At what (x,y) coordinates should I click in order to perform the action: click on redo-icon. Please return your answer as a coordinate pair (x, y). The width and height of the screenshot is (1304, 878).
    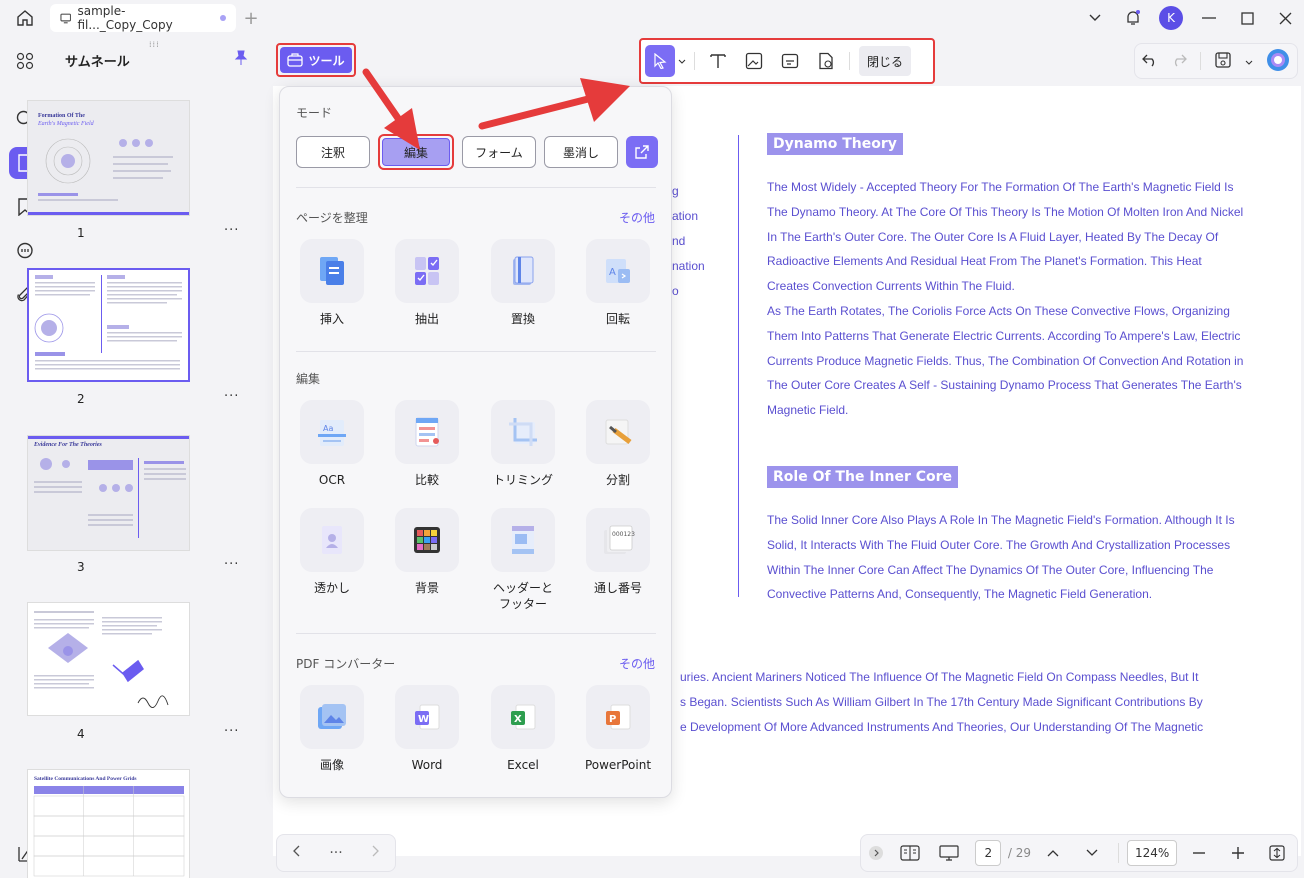
    Looking at the image, I should click on (1179, 61).